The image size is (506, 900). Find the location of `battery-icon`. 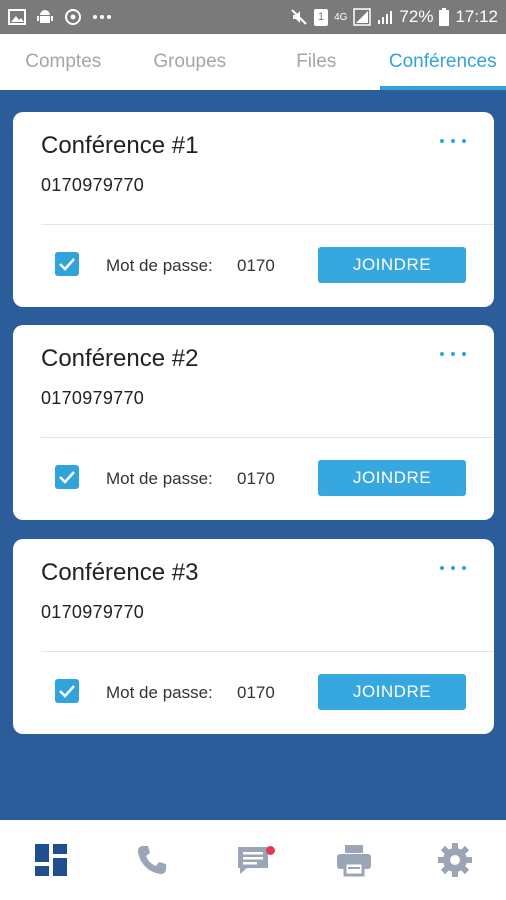

battery-icon is located at coordinates (444, 17).